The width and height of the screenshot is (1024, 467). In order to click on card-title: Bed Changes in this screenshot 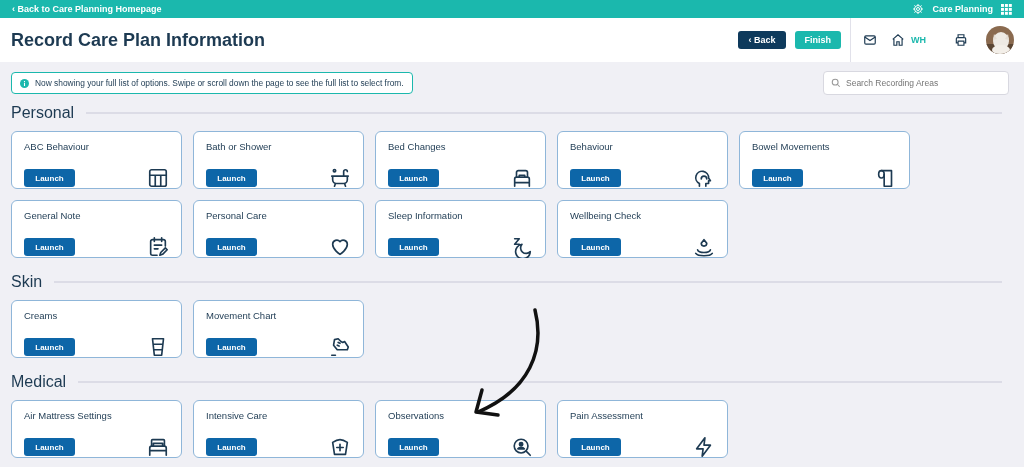, I will do `click(417, 147)`.